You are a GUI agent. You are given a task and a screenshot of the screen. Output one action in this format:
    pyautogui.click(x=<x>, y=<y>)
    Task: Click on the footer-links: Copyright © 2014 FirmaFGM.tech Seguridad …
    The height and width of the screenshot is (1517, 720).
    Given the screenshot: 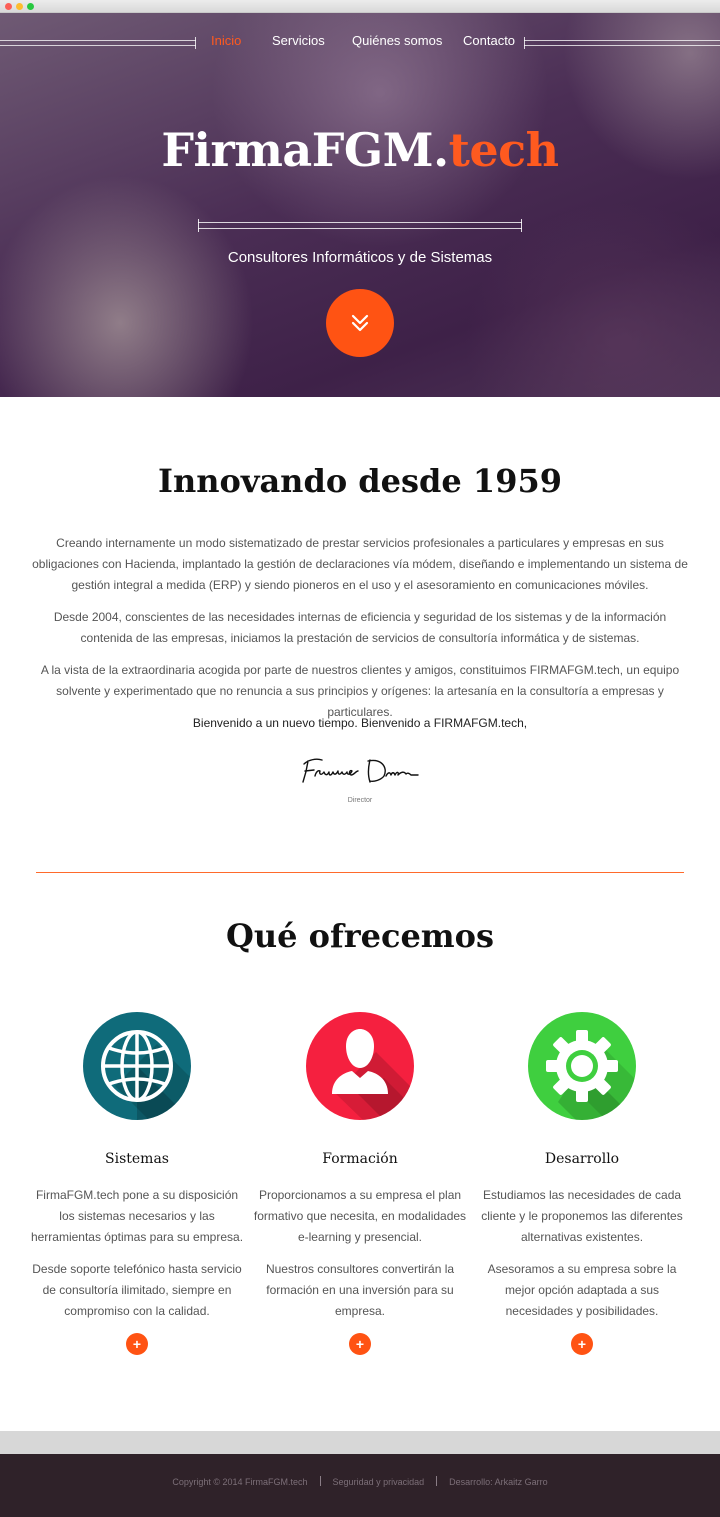 What is the action you would take?
    pyautogui.click(x=360, y=1481)
    